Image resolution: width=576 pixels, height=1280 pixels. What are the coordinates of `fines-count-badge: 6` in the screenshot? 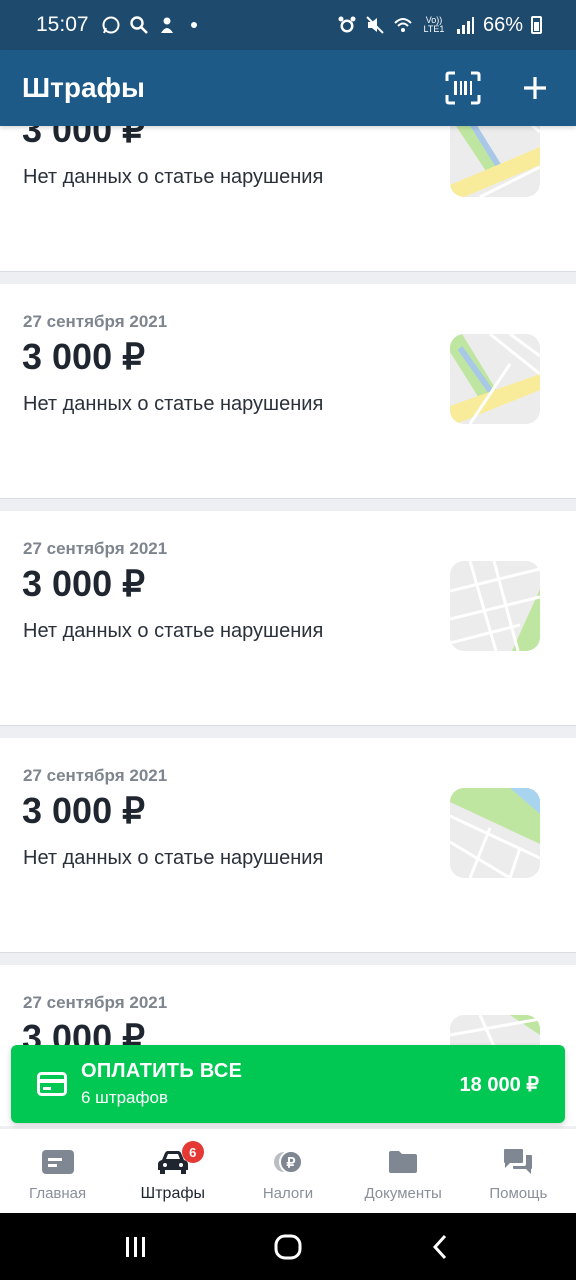 It's located at (192, 1152).